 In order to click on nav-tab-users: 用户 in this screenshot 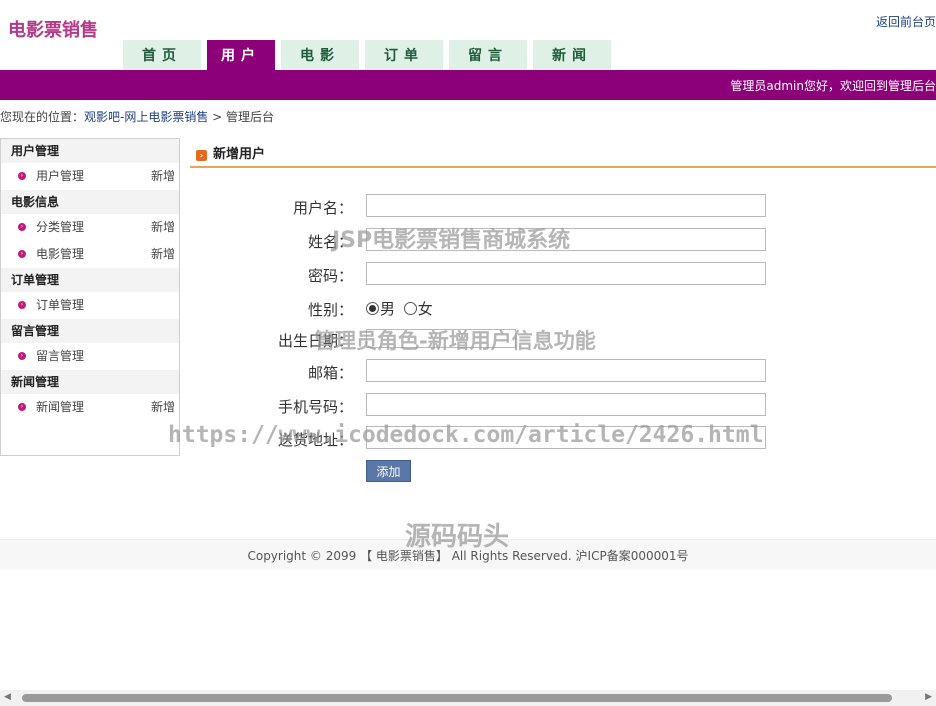, I will do `click(241, 55)`.